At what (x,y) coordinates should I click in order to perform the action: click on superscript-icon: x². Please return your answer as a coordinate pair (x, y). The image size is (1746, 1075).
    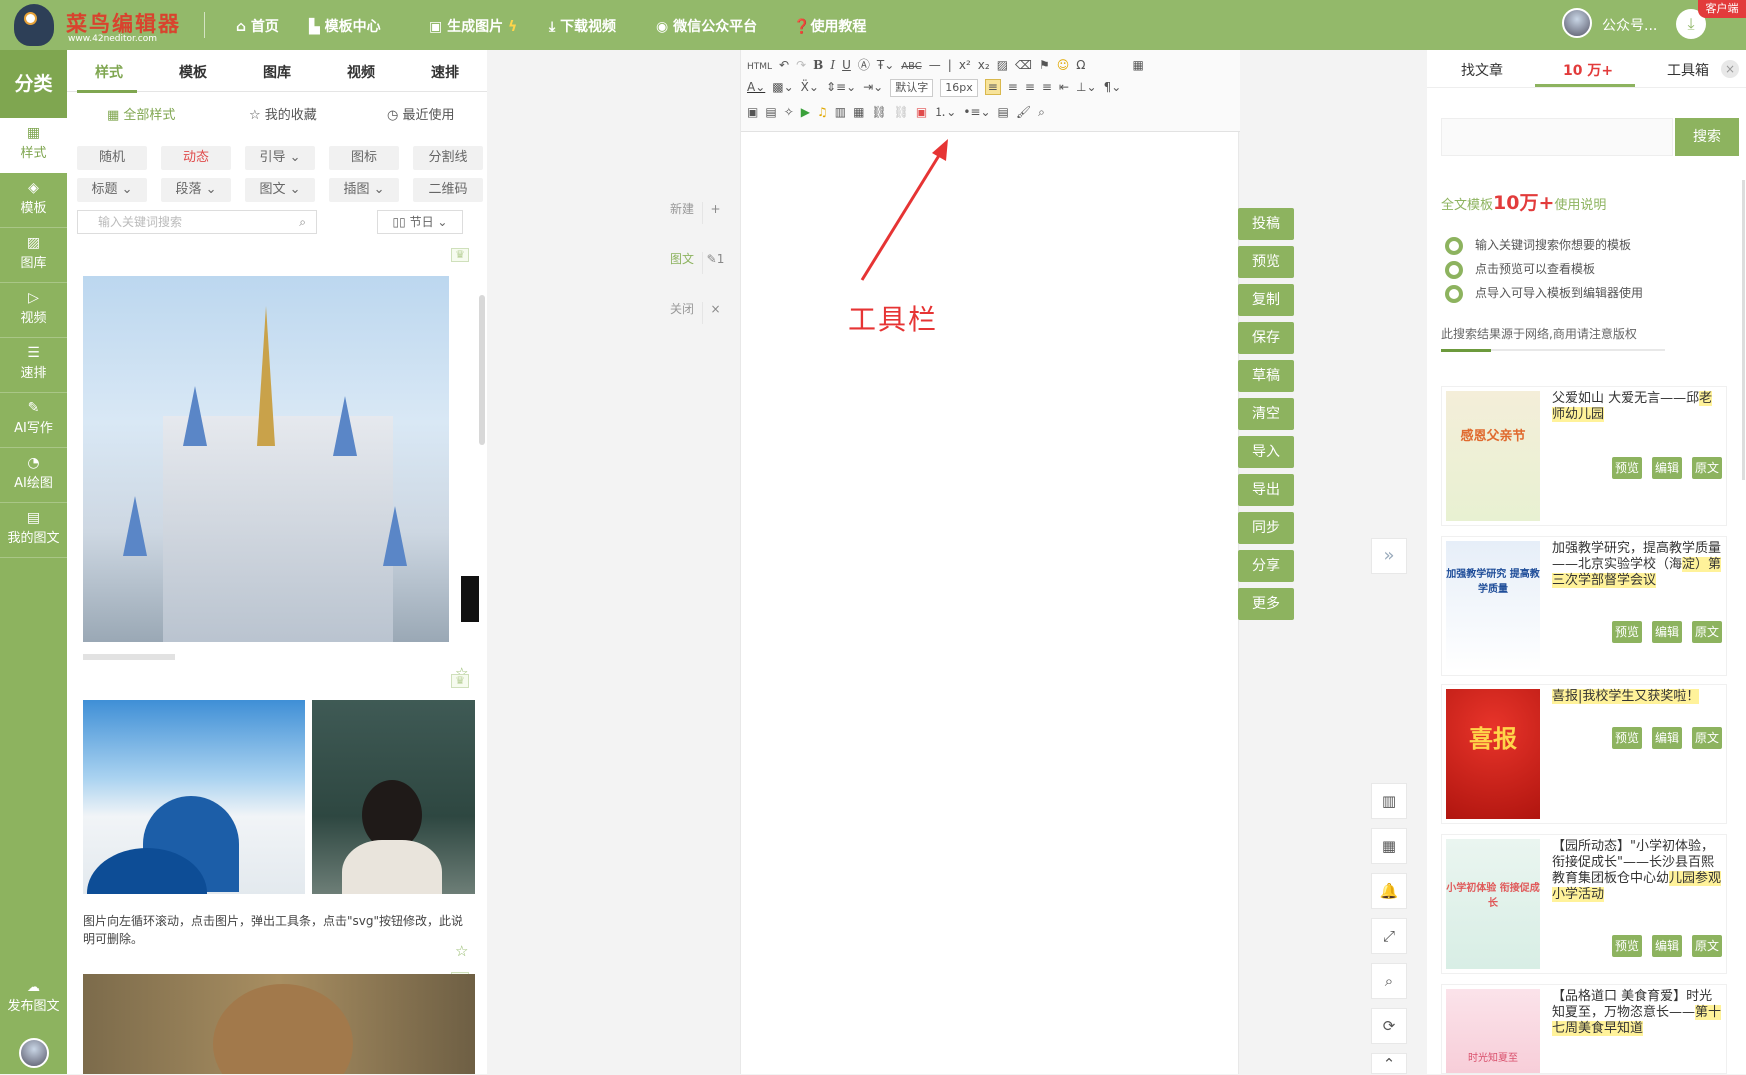
    Looking at the image, I should click on (965, 65).